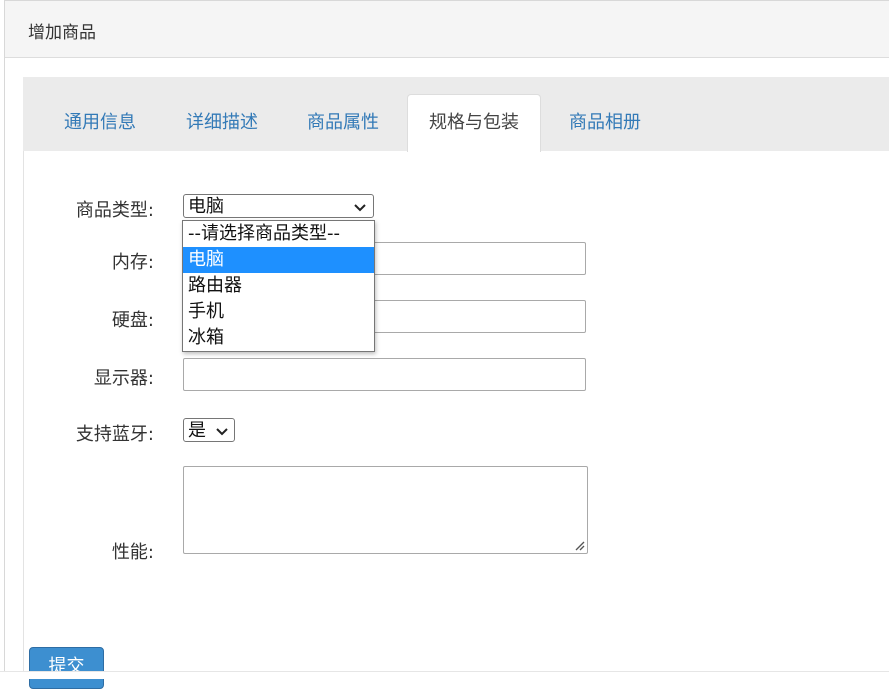  What do you see at coordinates (447, 29) in the screenshot?
I see `panel-heading: 增加商品` at bounding box center [447, 29].